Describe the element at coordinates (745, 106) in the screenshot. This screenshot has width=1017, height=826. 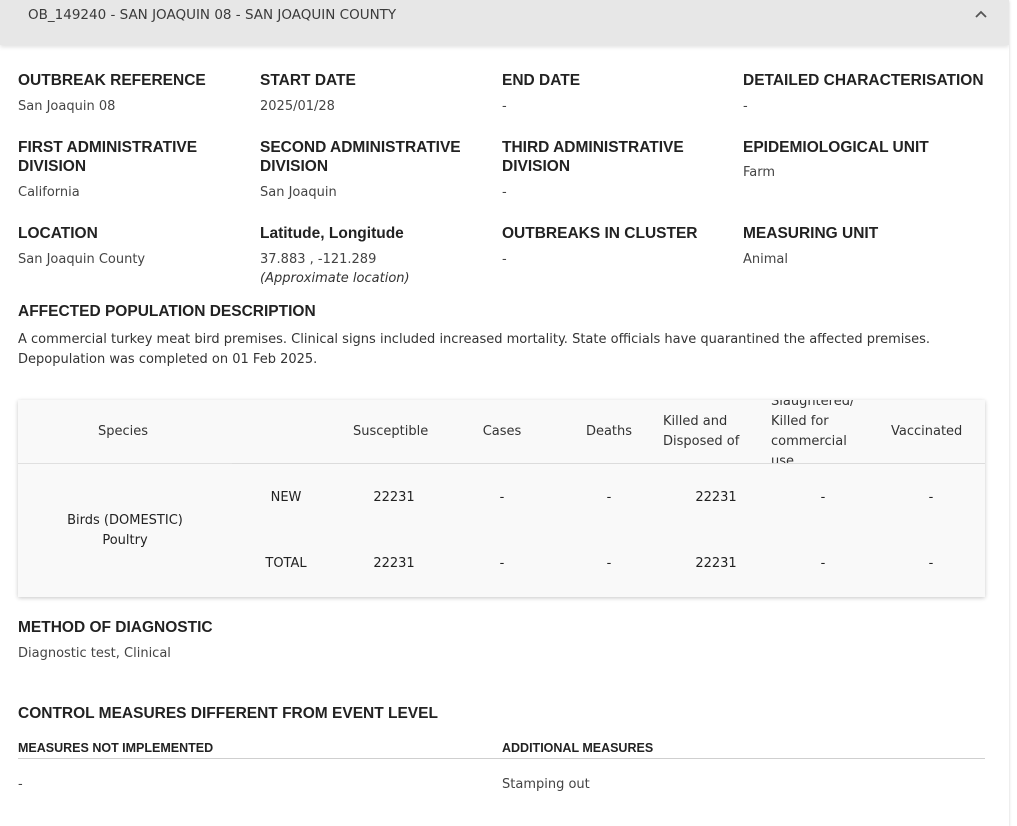
I see `detailed-characterisation-value: -` at that location.